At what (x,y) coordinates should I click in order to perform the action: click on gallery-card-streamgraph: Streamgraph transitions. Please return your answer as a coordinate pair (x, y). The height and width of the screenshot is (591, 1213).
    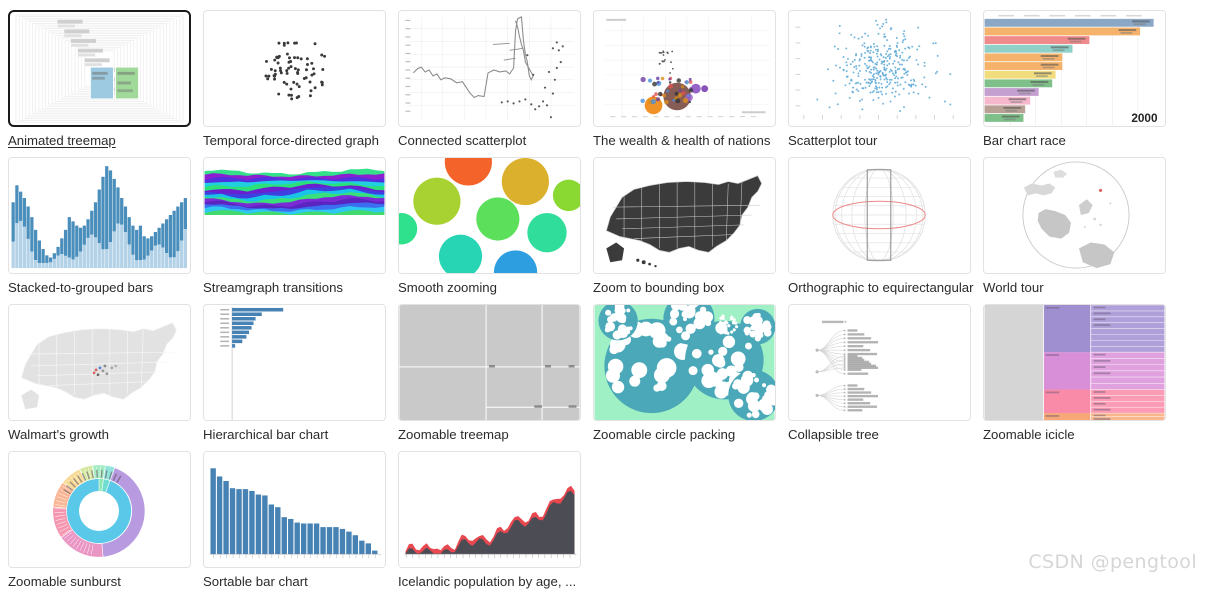
    Looking at the image, I should click on (296, 226).